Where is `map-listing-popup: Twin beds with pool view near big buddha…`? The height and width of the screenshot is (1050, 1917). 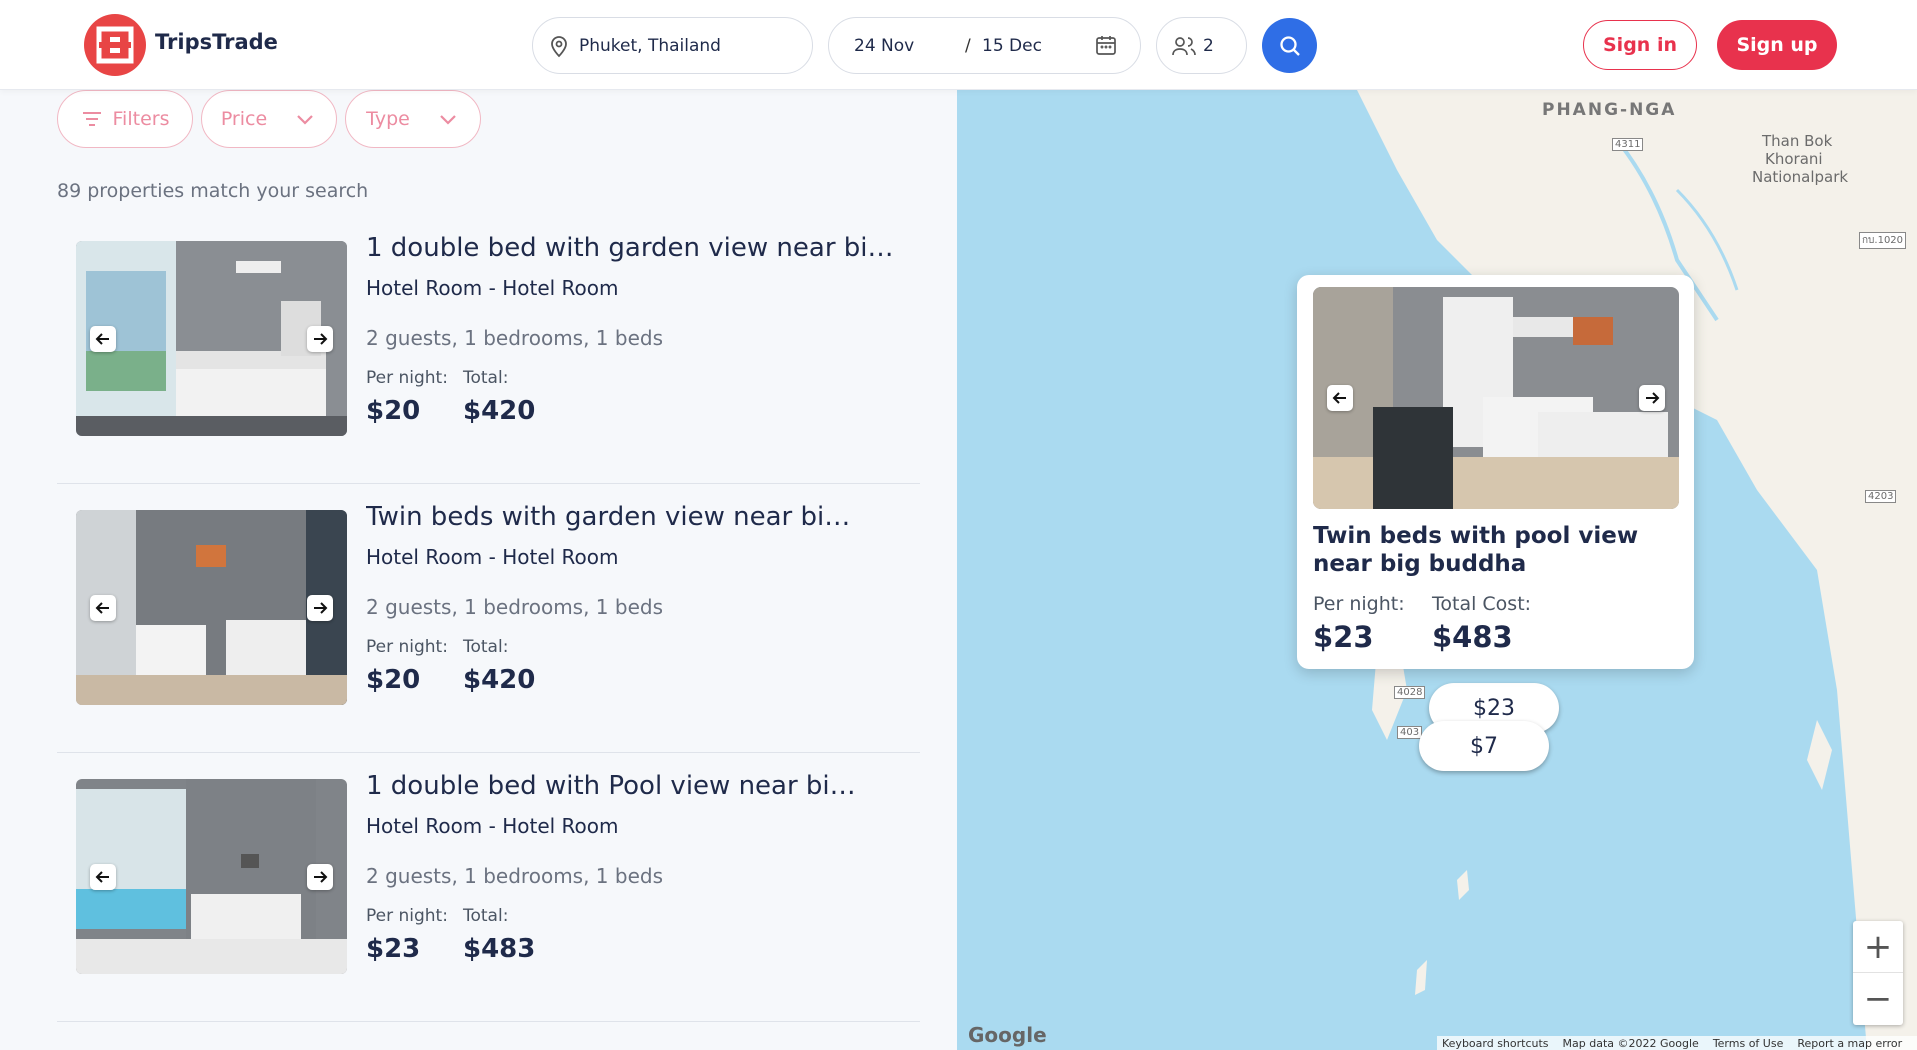
map-listing-popup: Twin beds with pool view near big buddha… is located at coordinates (1495, 472).